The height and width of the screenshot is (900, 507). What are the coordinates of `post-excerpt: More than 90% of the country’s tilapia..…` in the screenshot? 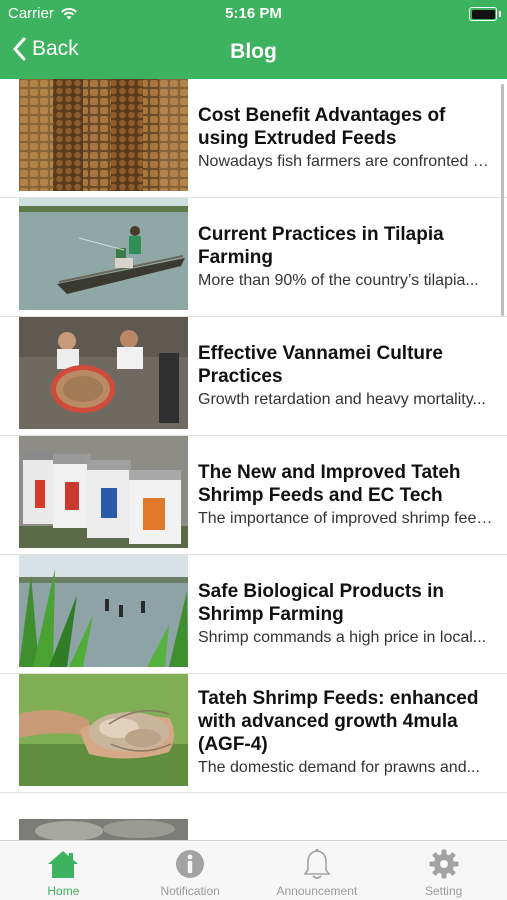 It's located at (338, 280).